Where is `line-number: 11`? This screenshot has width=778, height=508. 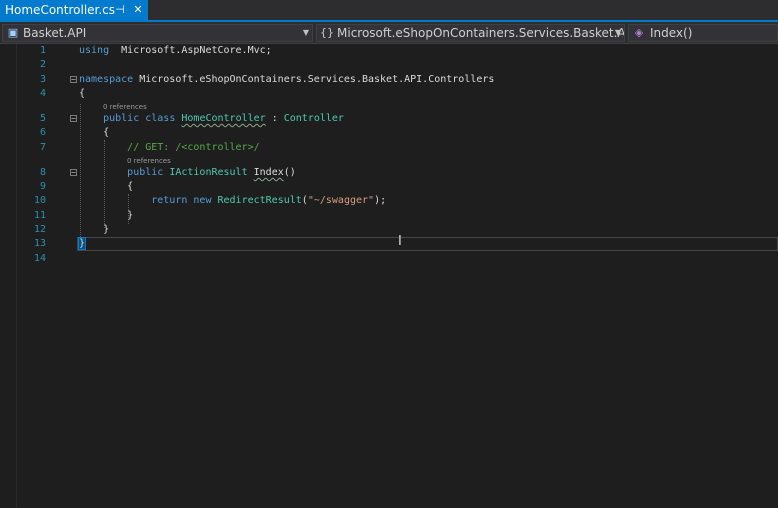
line-number: 11 is located at coordinates (39, 215).